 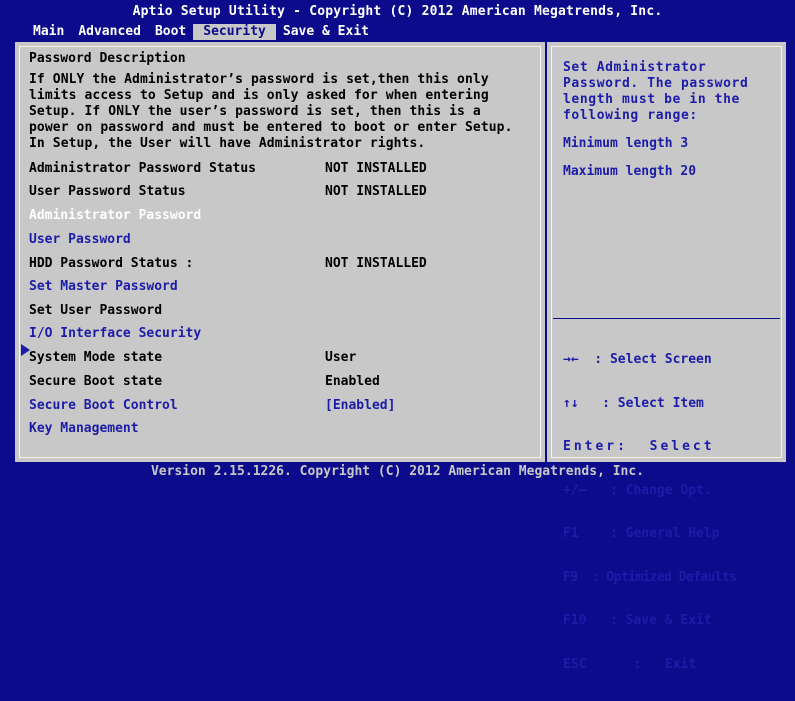 I want to click on key-select-screen: →← : Select Screen, so click(x=637, y=359).